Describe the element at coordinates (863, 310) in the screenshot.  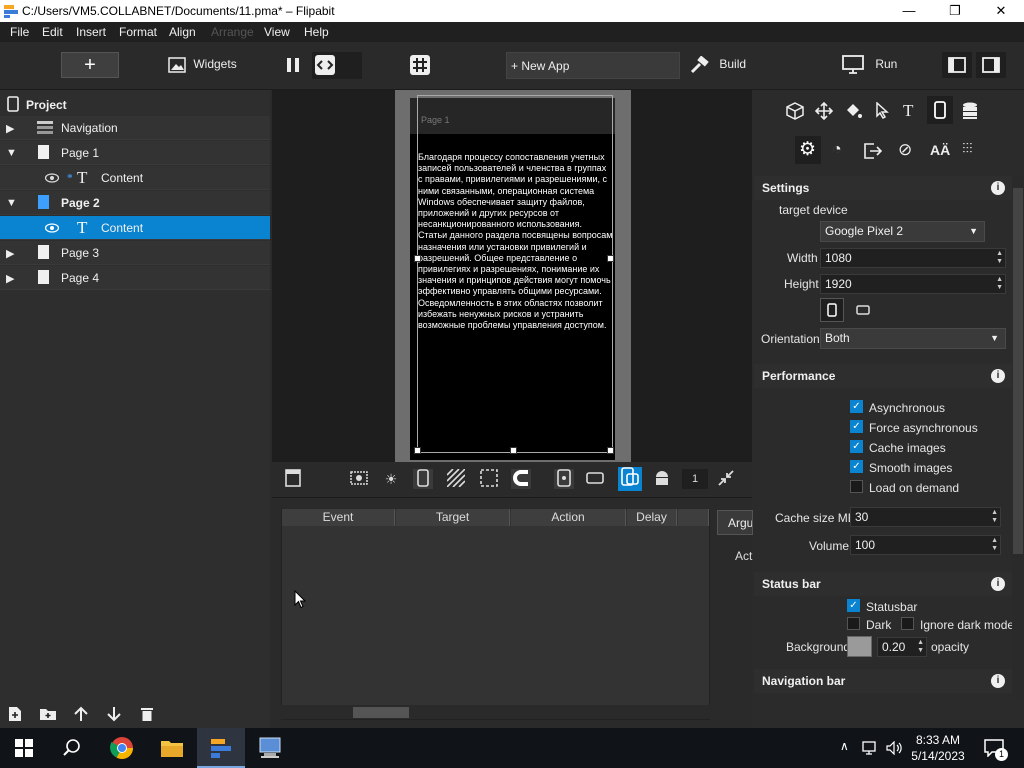
I see `landscape-orientation-icon` at that location.